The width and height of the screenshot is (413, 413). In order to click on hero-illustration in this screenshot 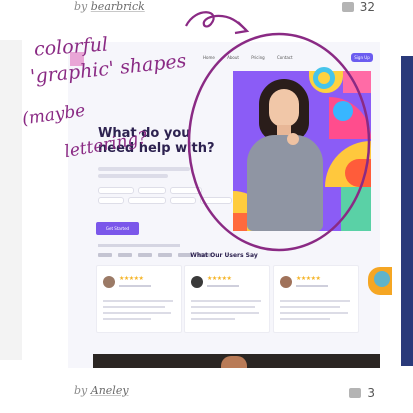, I will do `click(302, 149)`.